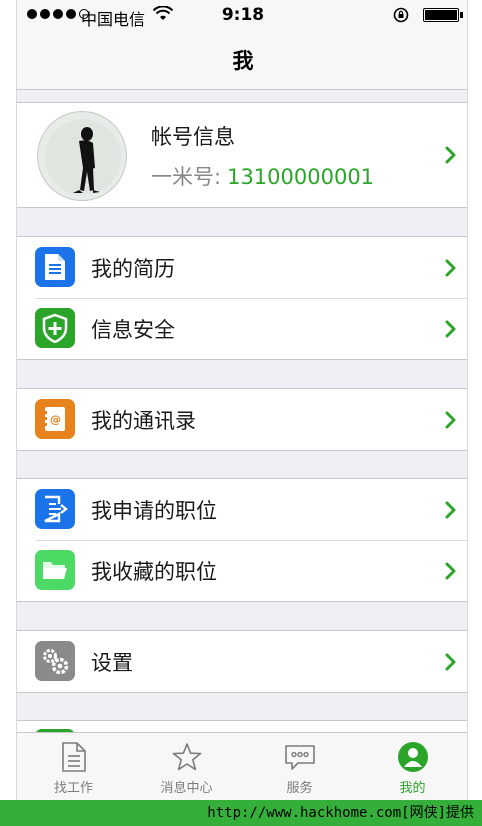  I want to click on shield-plus-icon, so click(55, 328).